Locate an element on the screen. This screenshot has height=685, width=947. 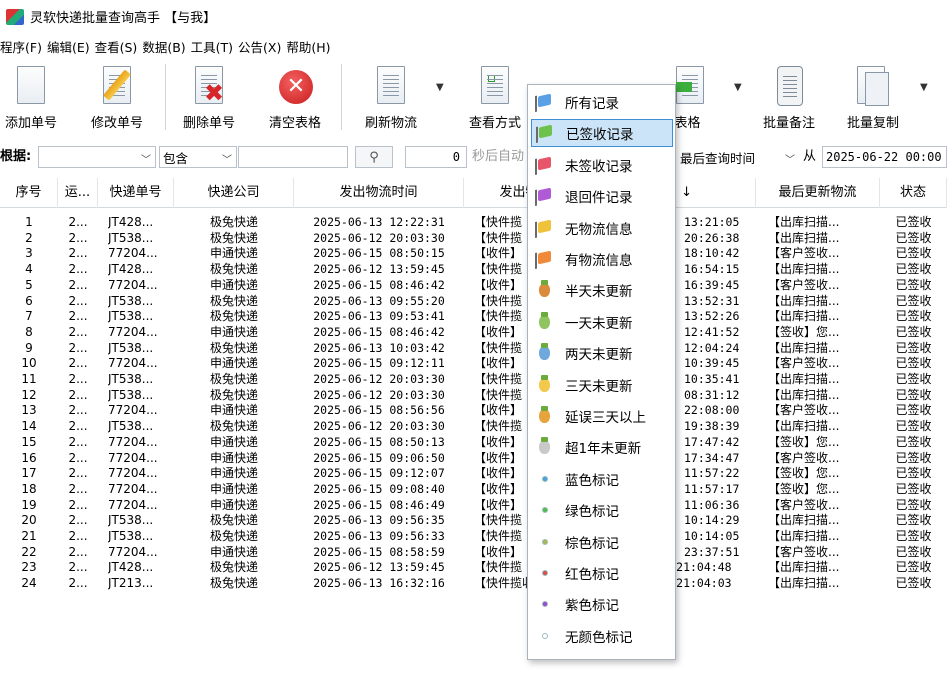
medal-icon is located at coordinates (544, 321).